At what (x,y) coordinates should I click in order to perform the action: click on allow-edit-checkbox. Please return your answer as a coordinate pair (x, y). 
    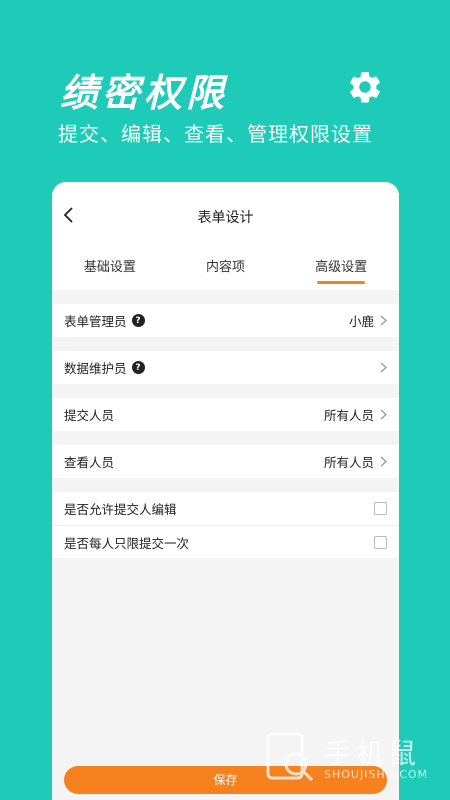
    Looking at the image, I should click on (380, 508).